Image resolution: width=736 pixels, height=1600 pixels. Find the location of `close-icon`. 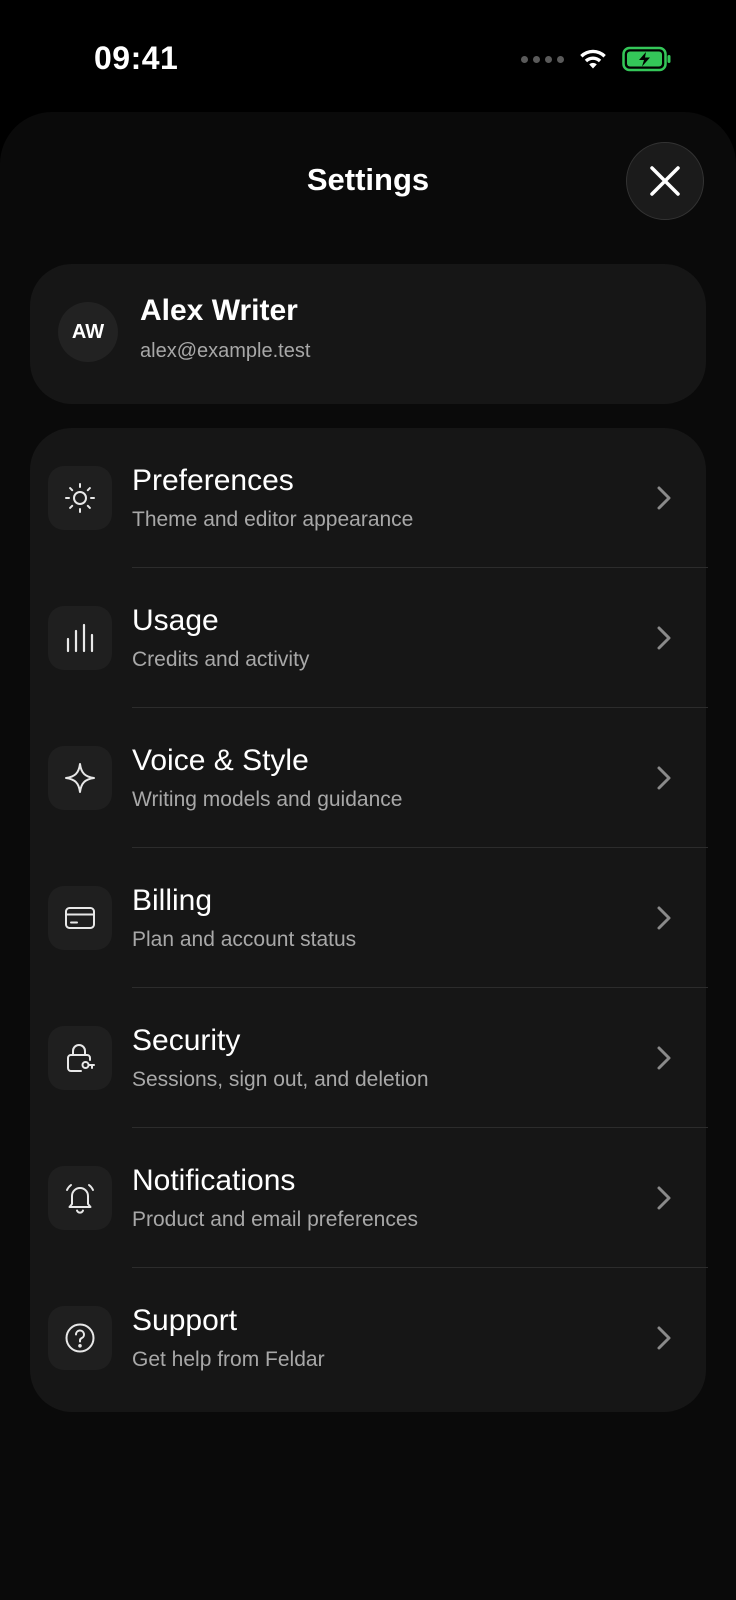

close-icon is located at coordinates (665, 181).